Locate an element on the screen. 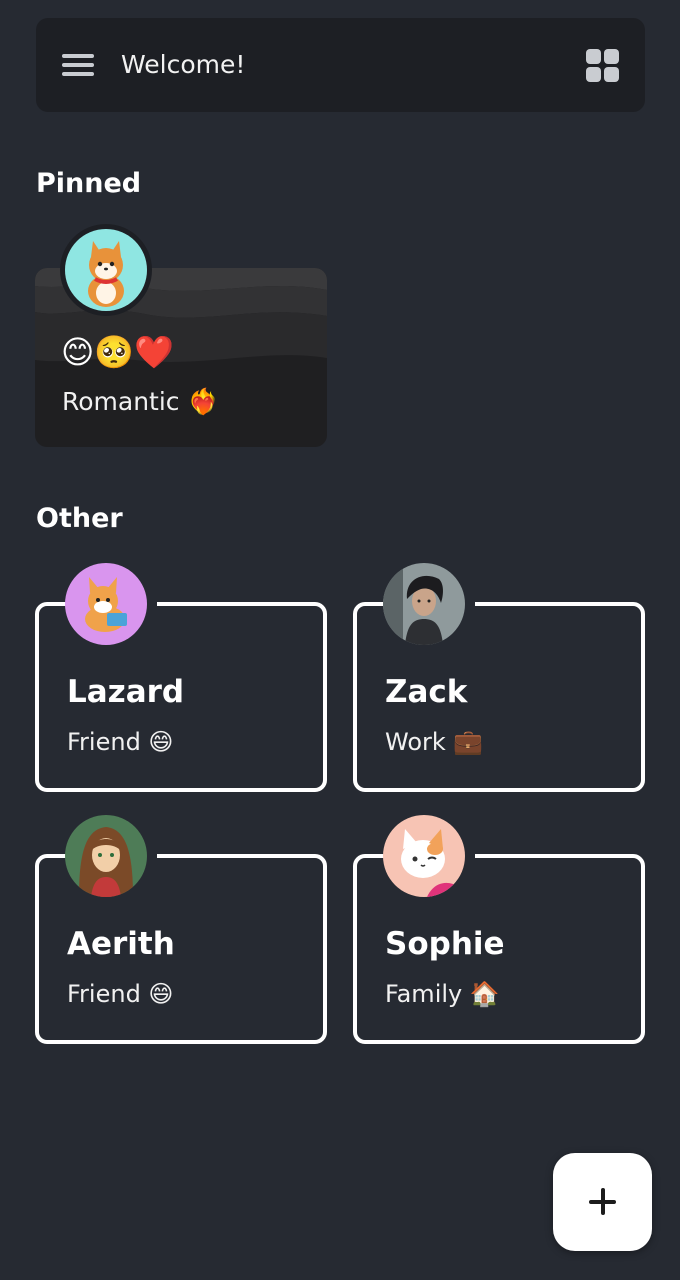  contact-name: Lazard is located at coordinates (126, 692).